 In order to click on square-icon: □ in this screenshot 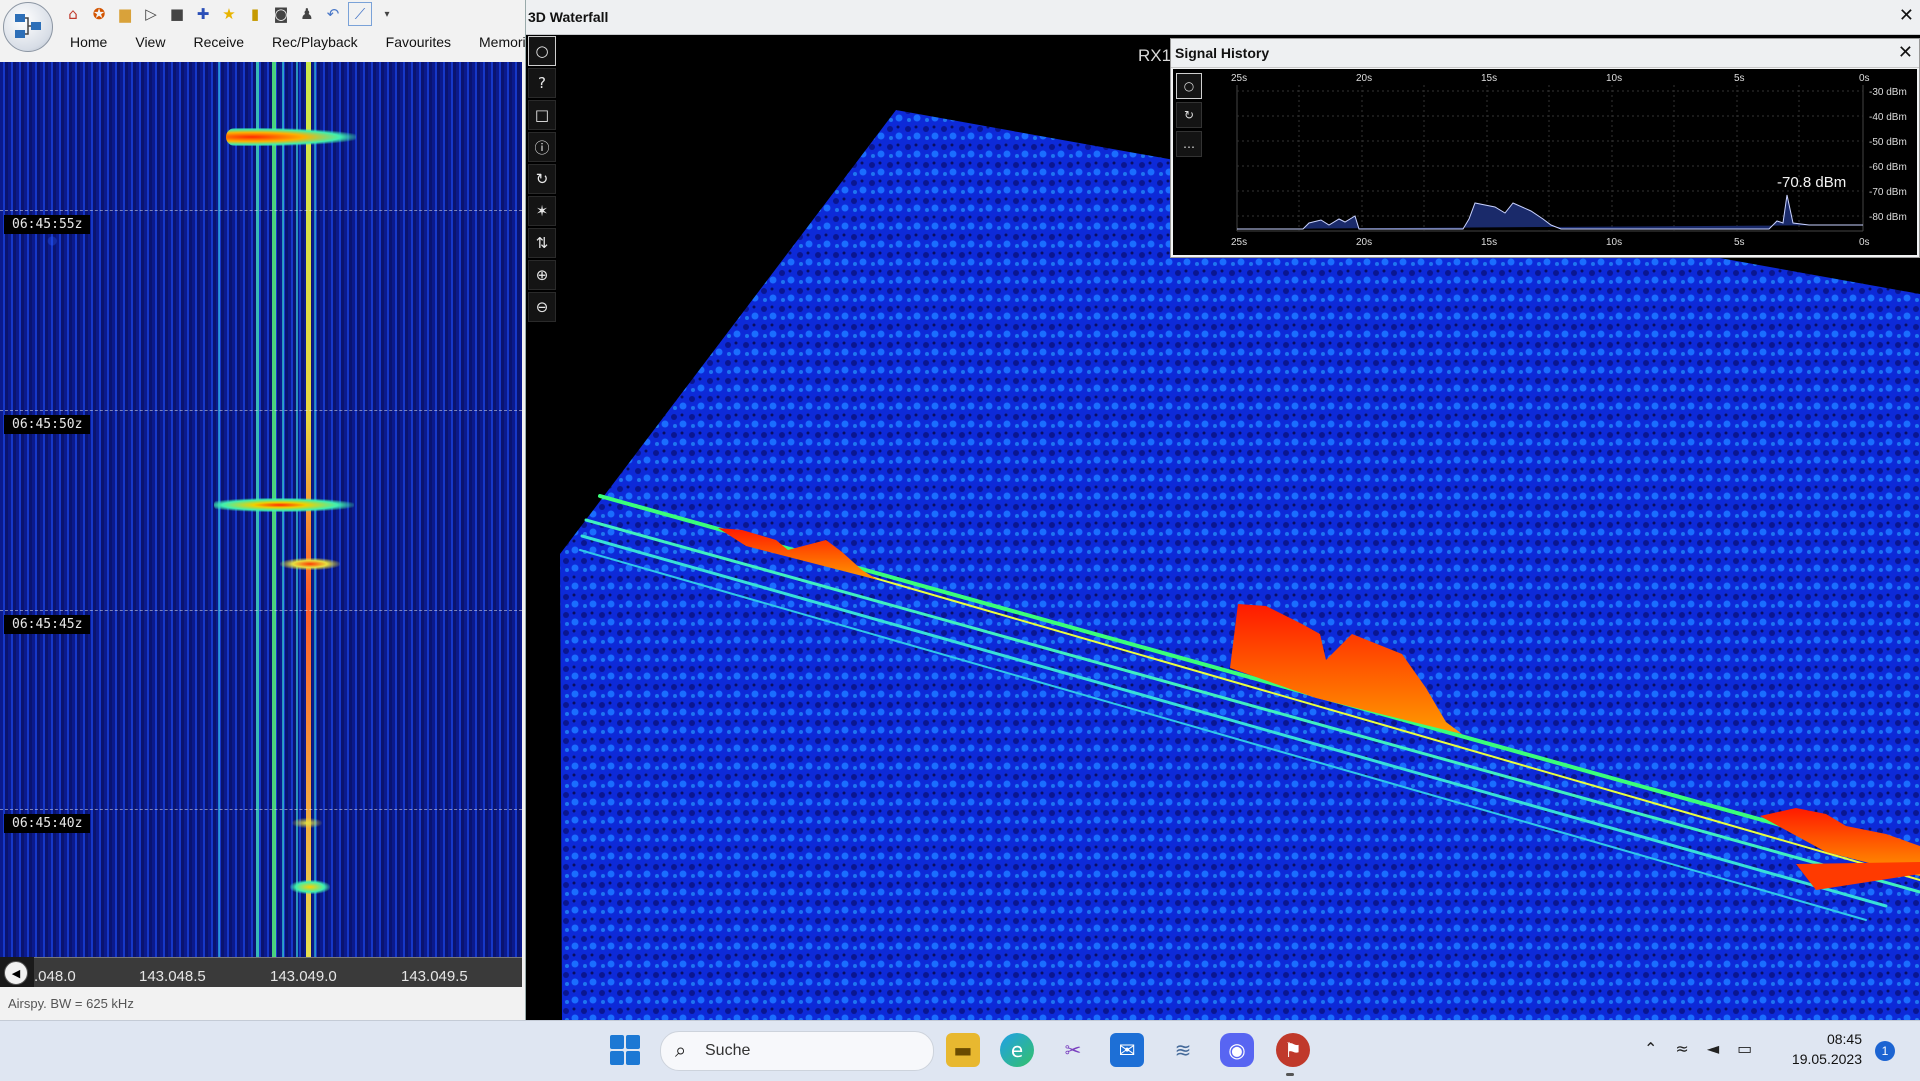, I will do `click(542, 115)`.